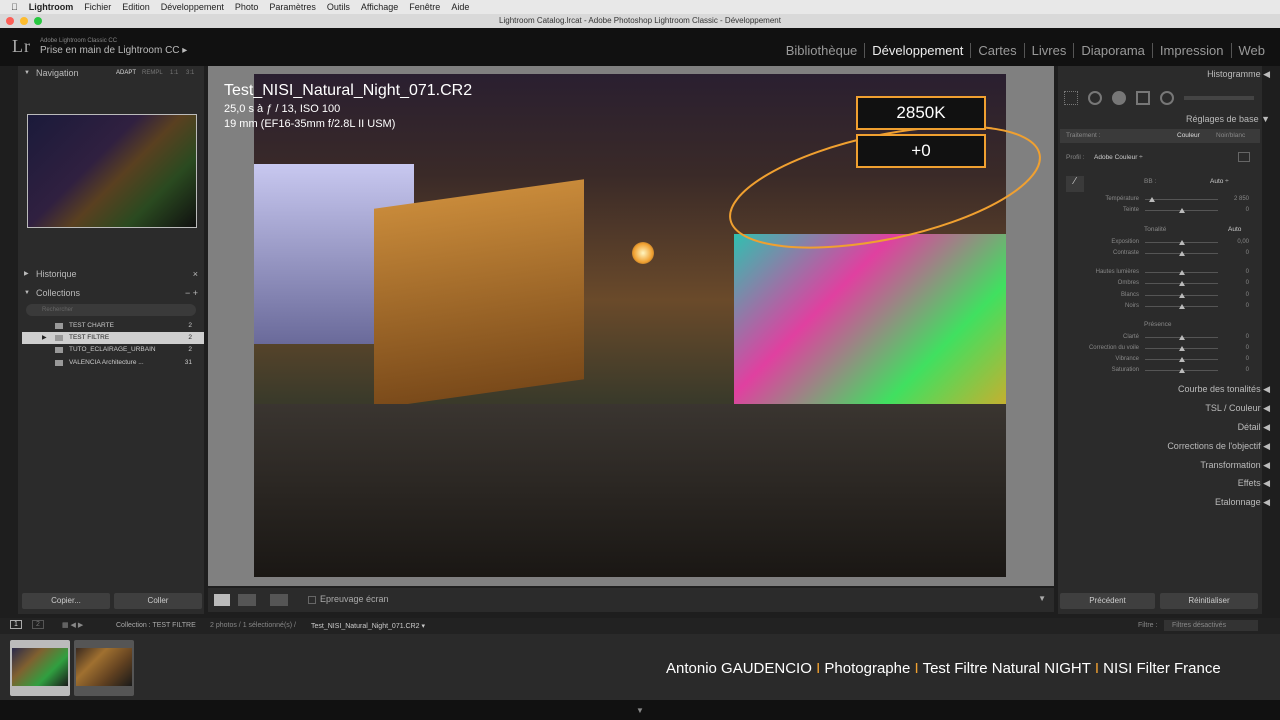 The height and width of the screenshot is (720, 1280). Describe the element at coordinates (38, 21) in the screenshot. I see `zoom-window-button` at that location.